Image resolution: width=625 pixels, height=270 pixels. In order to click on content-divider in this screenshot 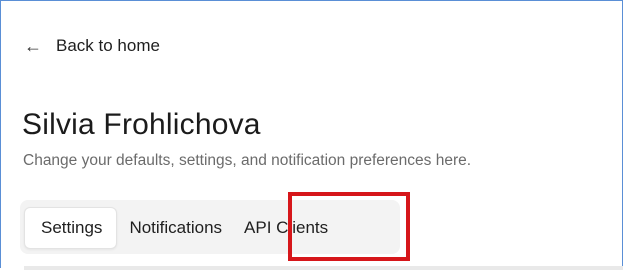, I will do `click(323, 268)`.